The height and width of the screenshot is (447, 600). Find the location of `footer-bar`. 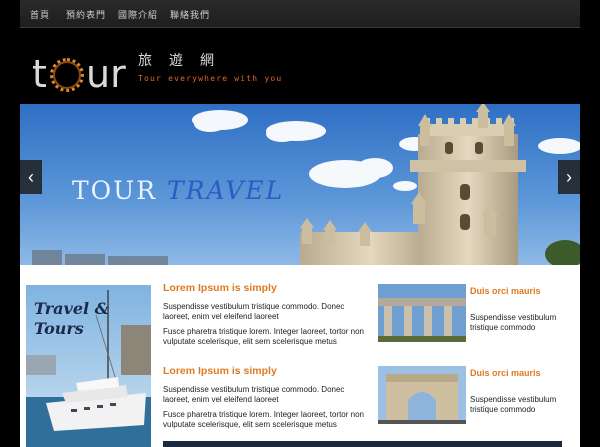

footer-bar is located at coordinates (362, 444).